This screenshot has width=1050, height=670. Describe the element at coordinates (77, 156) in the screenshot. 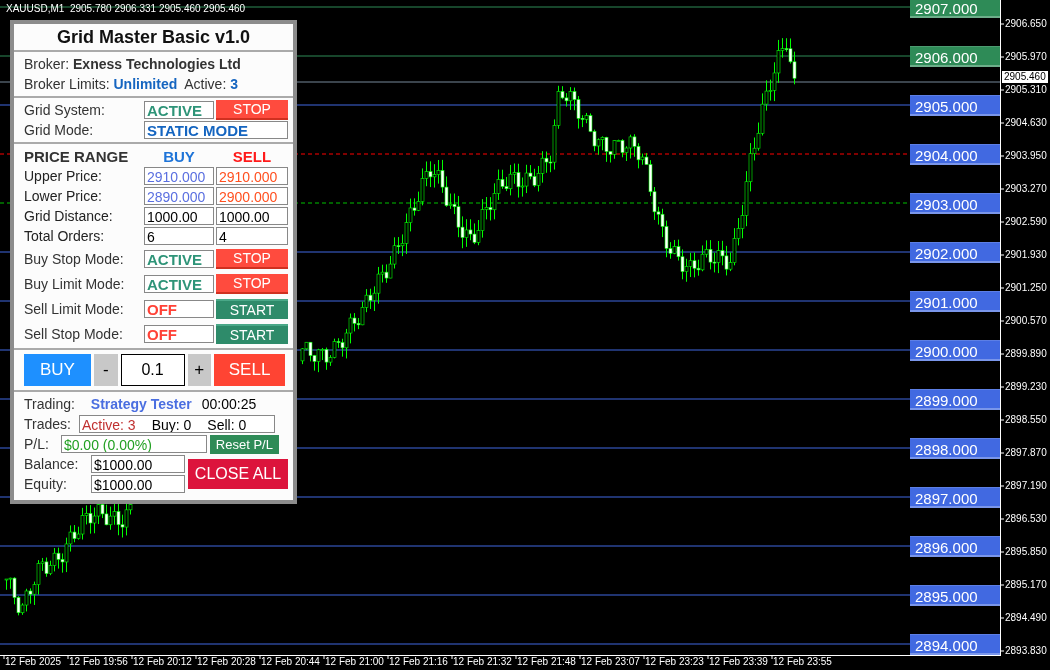

I see `price-range-heading: PRICE RANGE` at that location.